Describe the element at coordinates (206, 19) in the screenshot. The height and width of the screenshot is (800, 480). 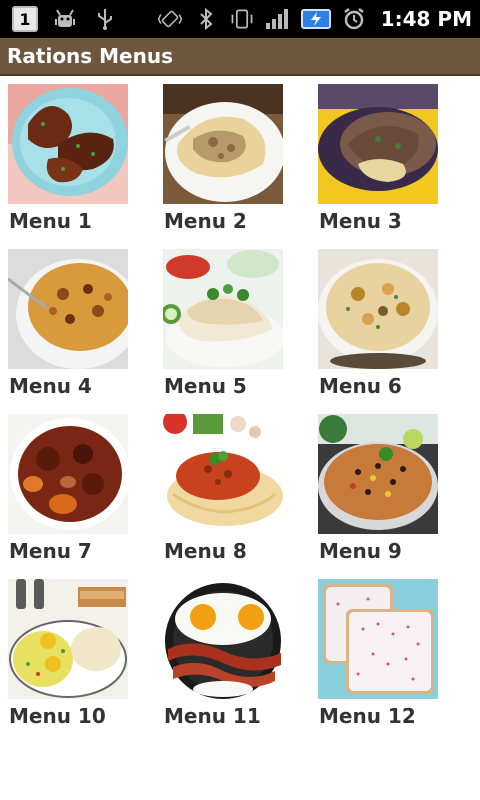
I see `bluetooth-icon` at that location.